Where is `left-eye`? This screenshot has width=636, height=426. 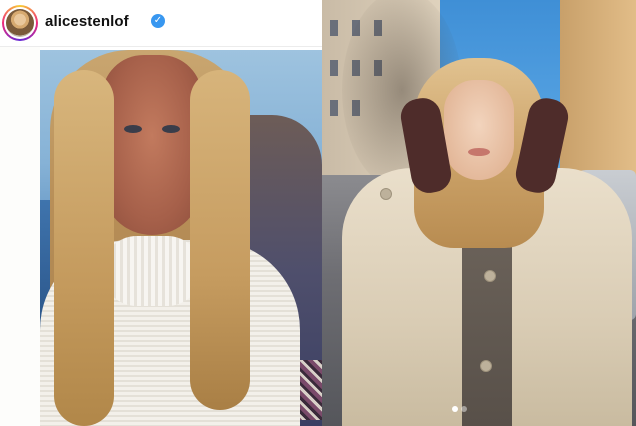 left-eye is located at coordinates (133, 129).